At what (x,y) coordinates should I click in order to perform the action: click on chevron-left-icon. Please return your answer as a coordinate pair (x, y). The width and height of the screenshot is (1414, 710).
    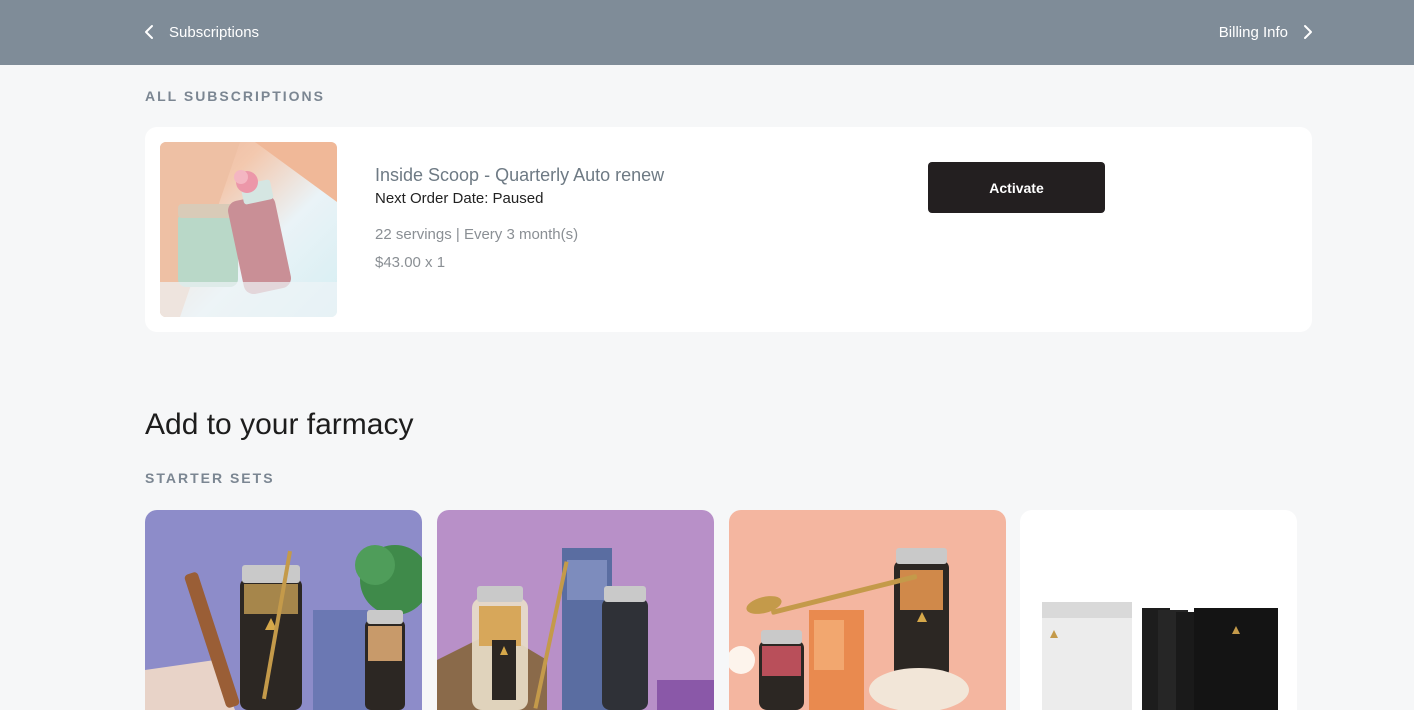
    Looking at the image, I should click on (149, 32).